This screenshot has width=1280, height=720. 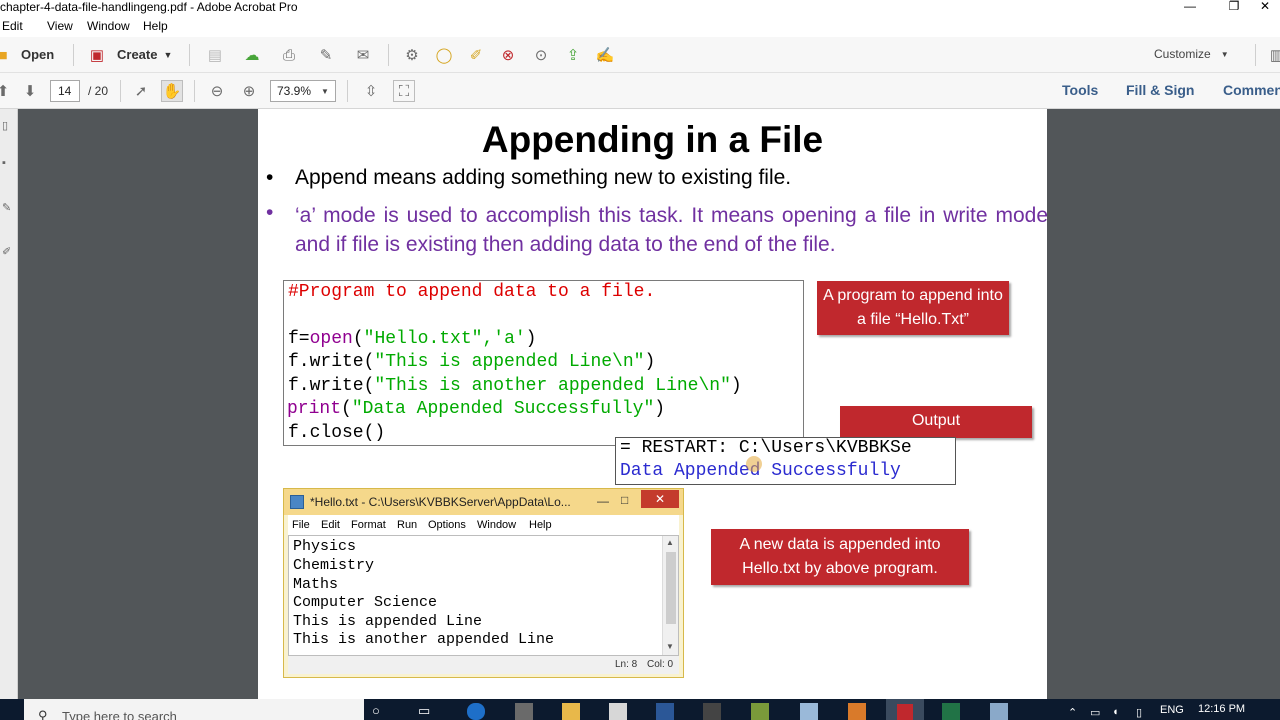 What do you see at coordinates (503, 409) in the screenshot?
I see `code-token: "Data Appended Successfully"` at bounding box center [503, 409].